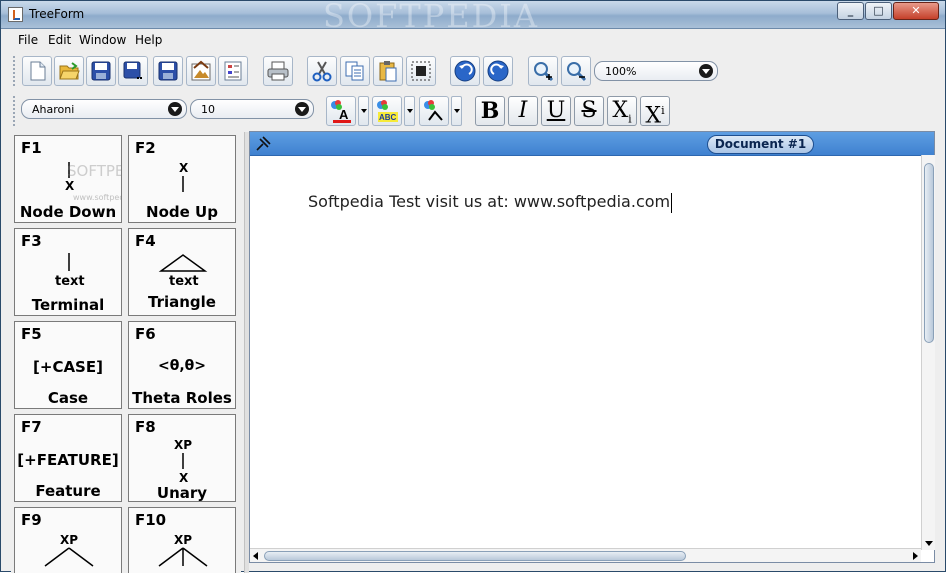  What do you see at coordinates (31, 334) in the screenshot?
I see `palette-key: F5` at bounding box center [31, 334].